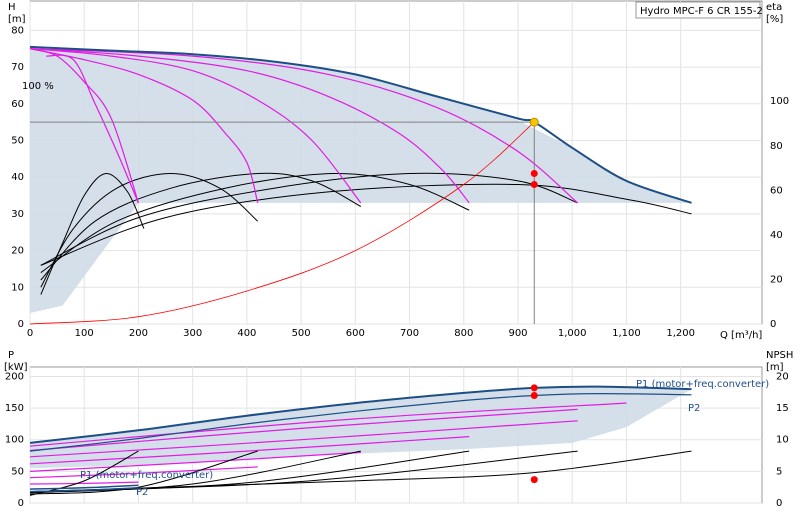  Describe the element at coordinates (21, 324) in the screenshot. I see `qh-y-tick-label: 0` at that location.